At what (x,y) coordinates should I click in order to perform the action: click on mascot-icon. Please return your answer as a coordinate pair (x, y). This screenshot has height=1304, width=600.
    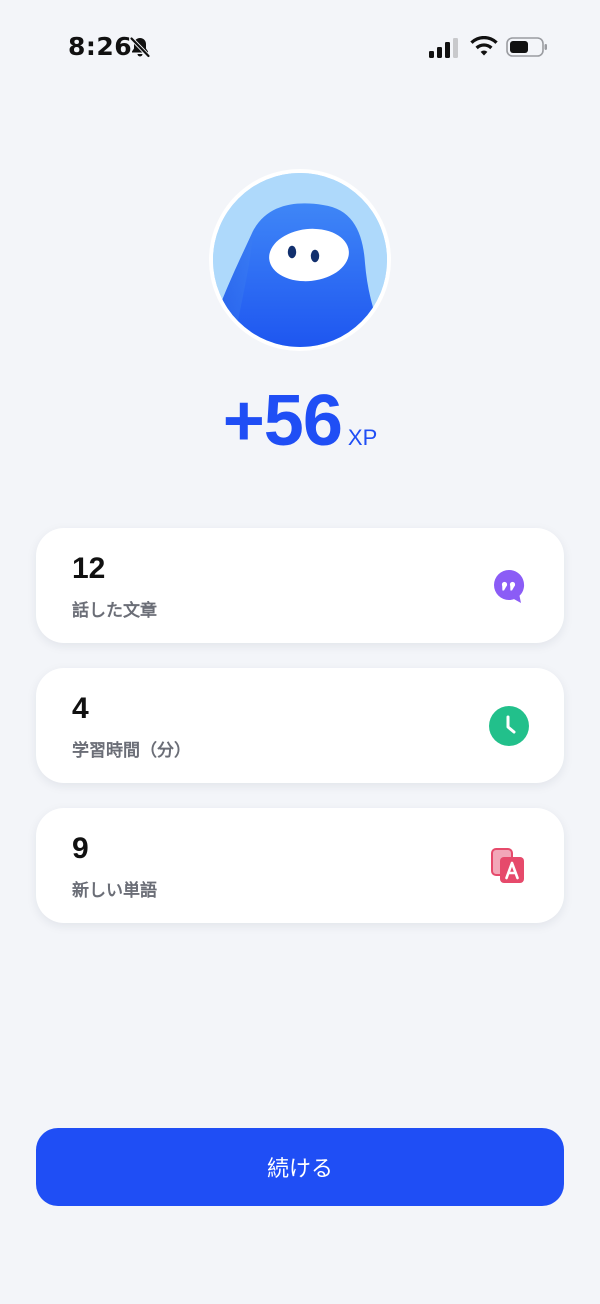
    Looking at the image, I should click on (300, 260).